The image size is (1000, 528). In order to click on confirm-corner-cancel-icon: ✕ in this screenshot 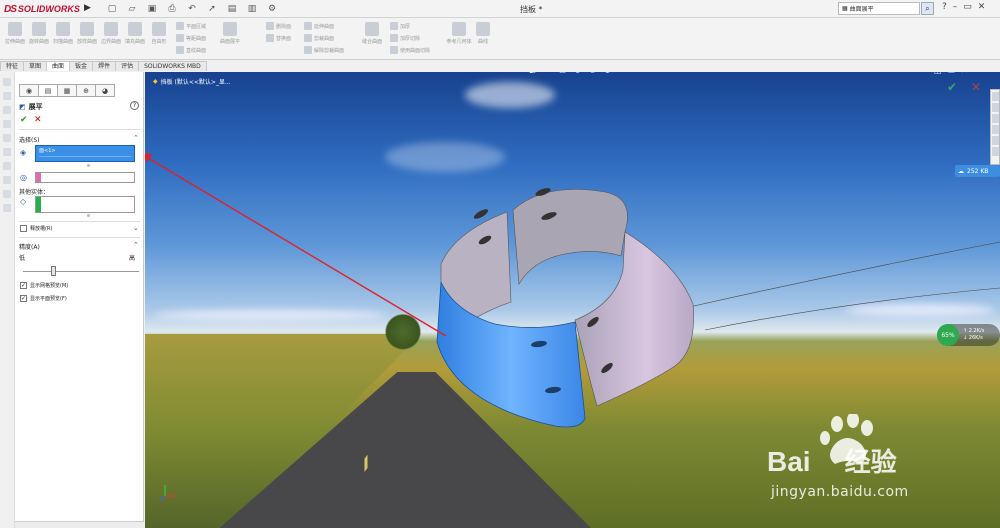, I will do `click(976, 87)`.